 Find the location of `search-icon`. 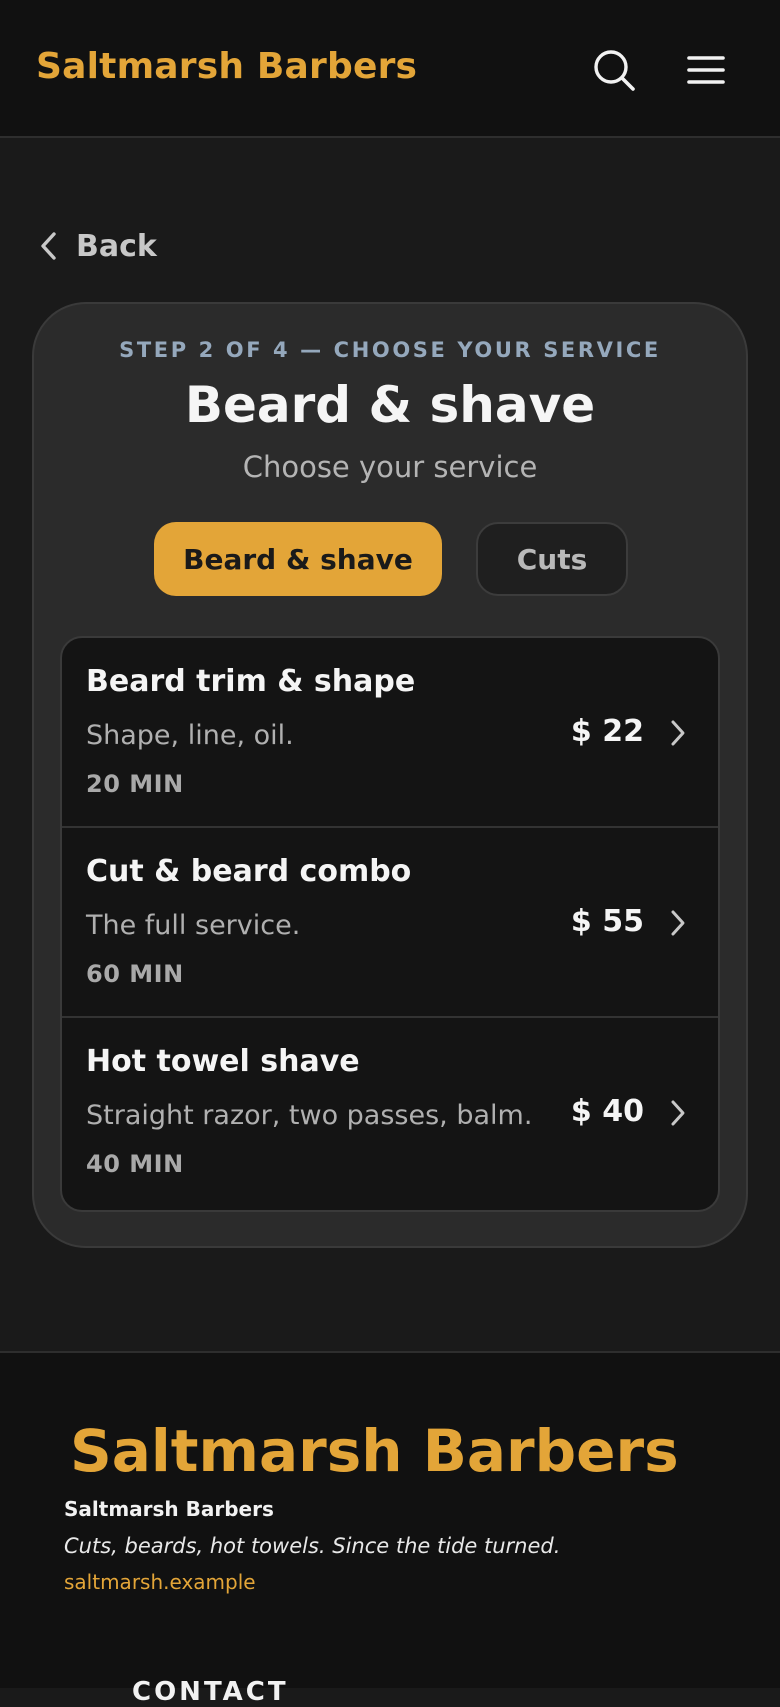

search-icon is located at coordinates (614, 70).